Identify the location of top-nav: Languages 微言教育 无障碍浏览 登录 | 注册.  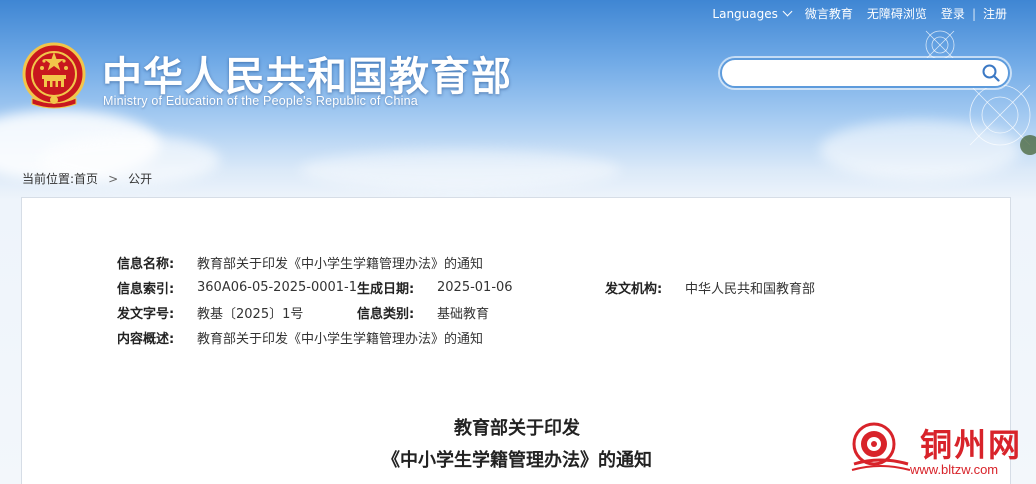
(859, 13).